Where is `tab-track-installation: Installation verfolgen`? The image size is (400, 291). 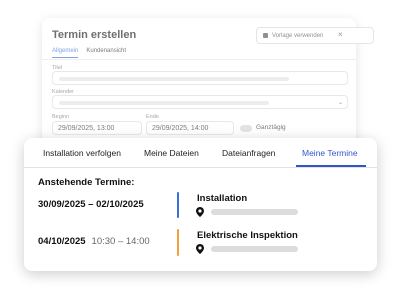
tab-track-installation: Installation verfolgen is located at coordinates (82, 153).